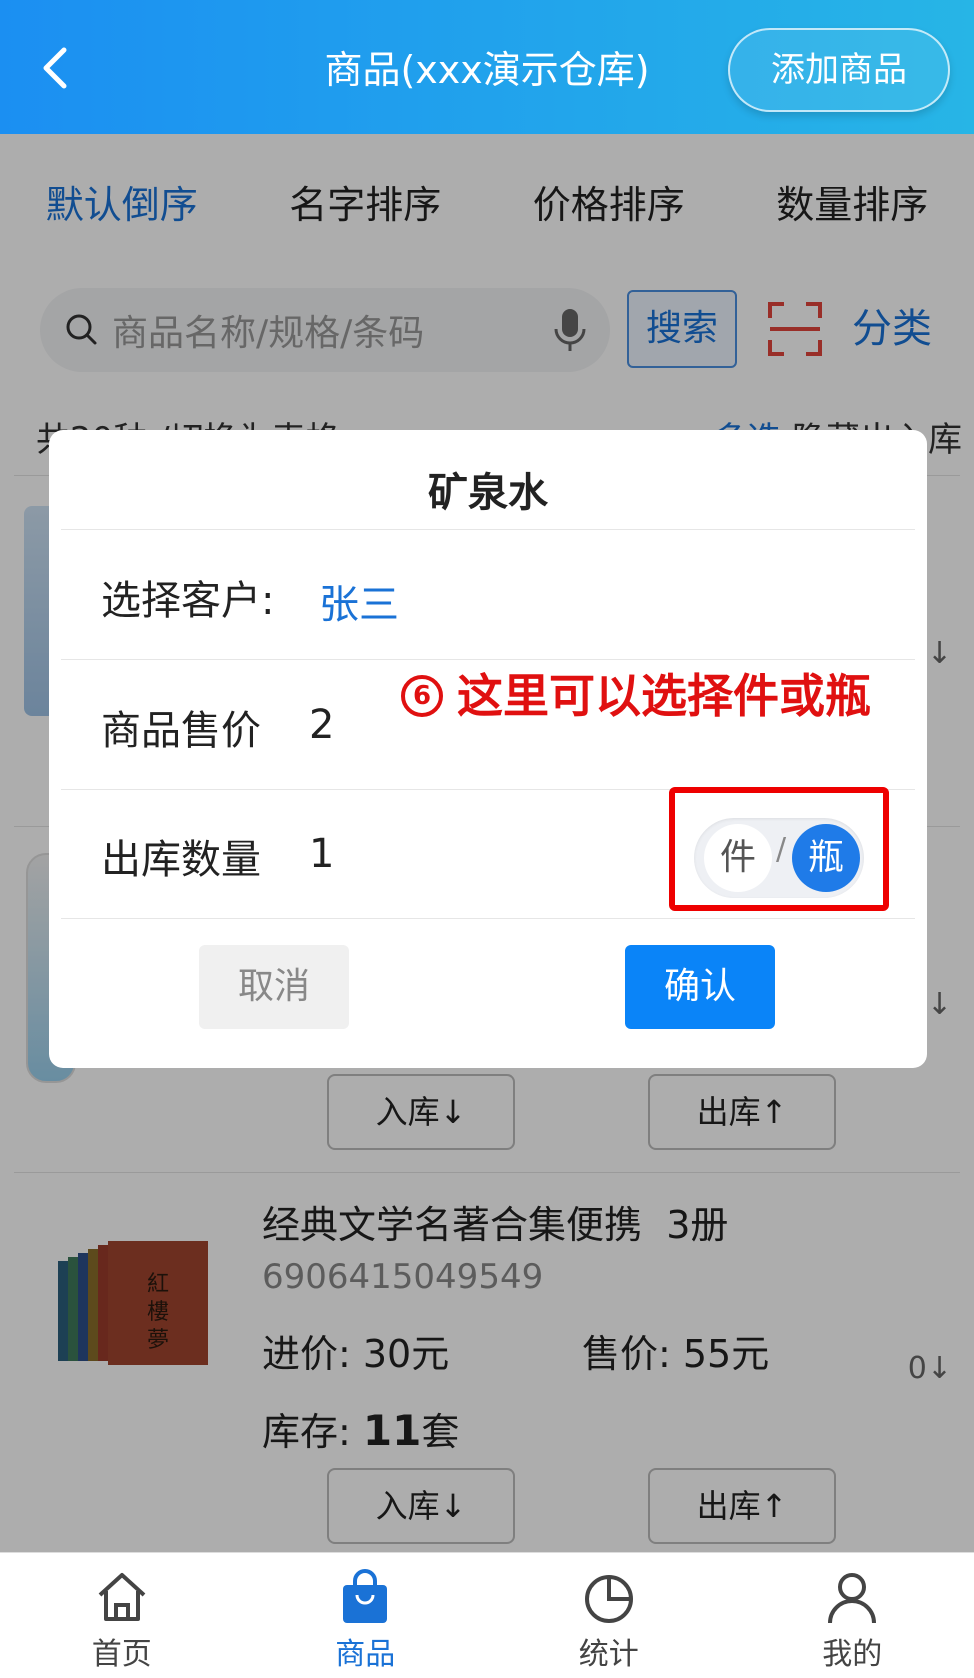 The height and width of the screenshot is (1678, 974). What do you see at coordinates (321, 854) in the screenshot?
I see `quantity-value: 1` at bounding box center [321, 854].